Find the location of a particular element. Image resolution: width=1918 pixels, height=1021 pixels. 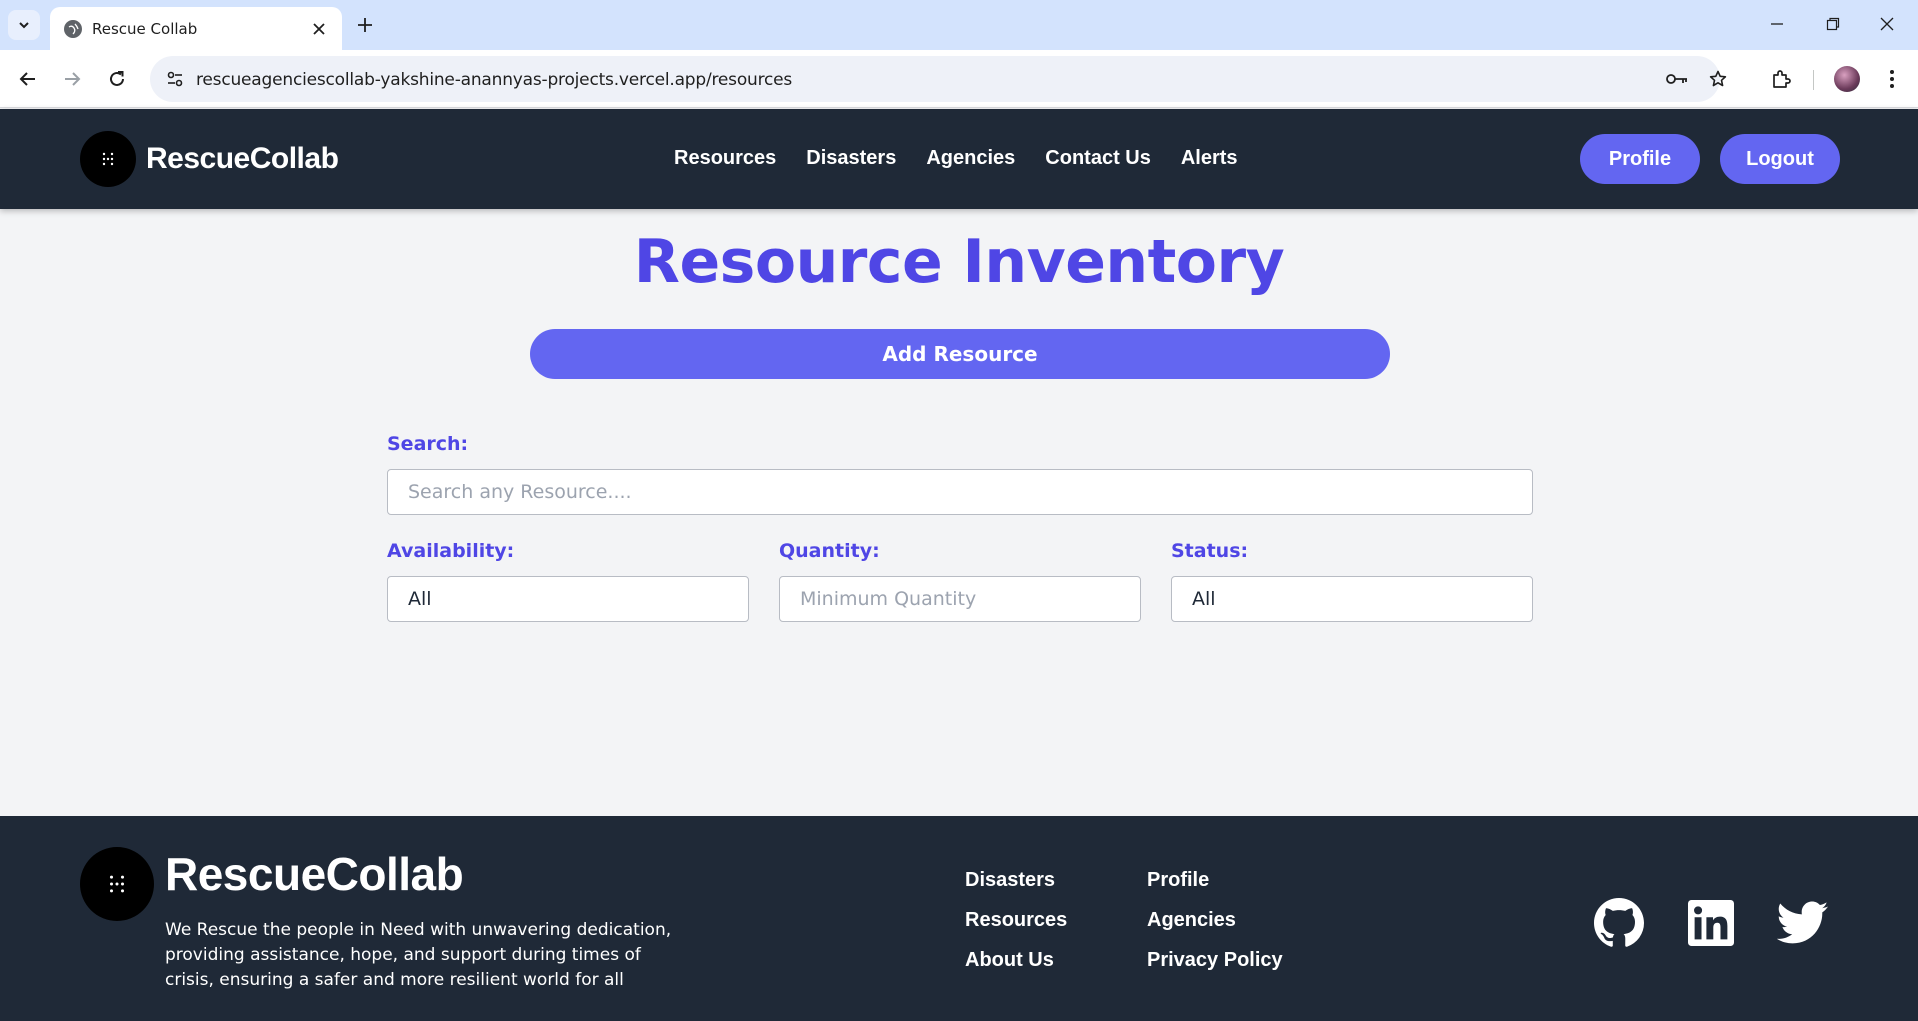

github-icon is located at coordinates (1619, 923).